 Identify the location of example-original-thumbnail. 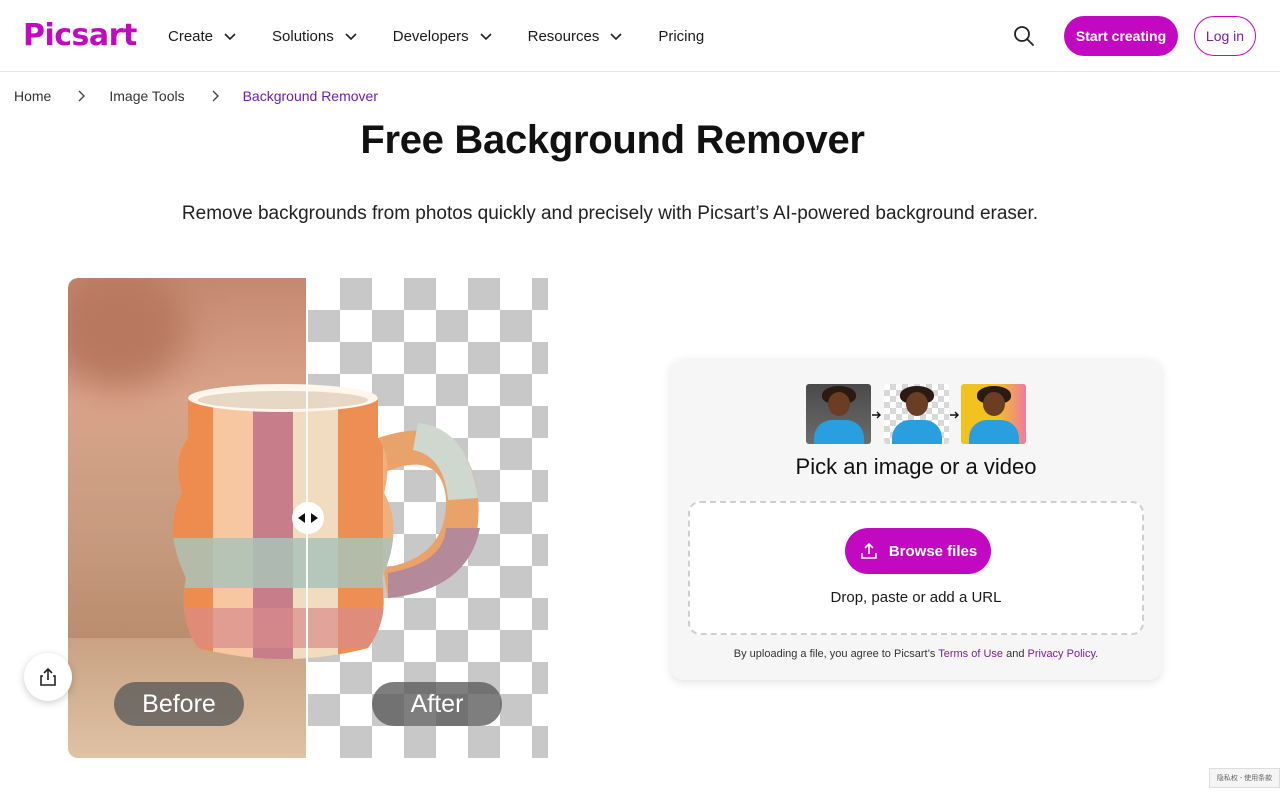
(838, 414).